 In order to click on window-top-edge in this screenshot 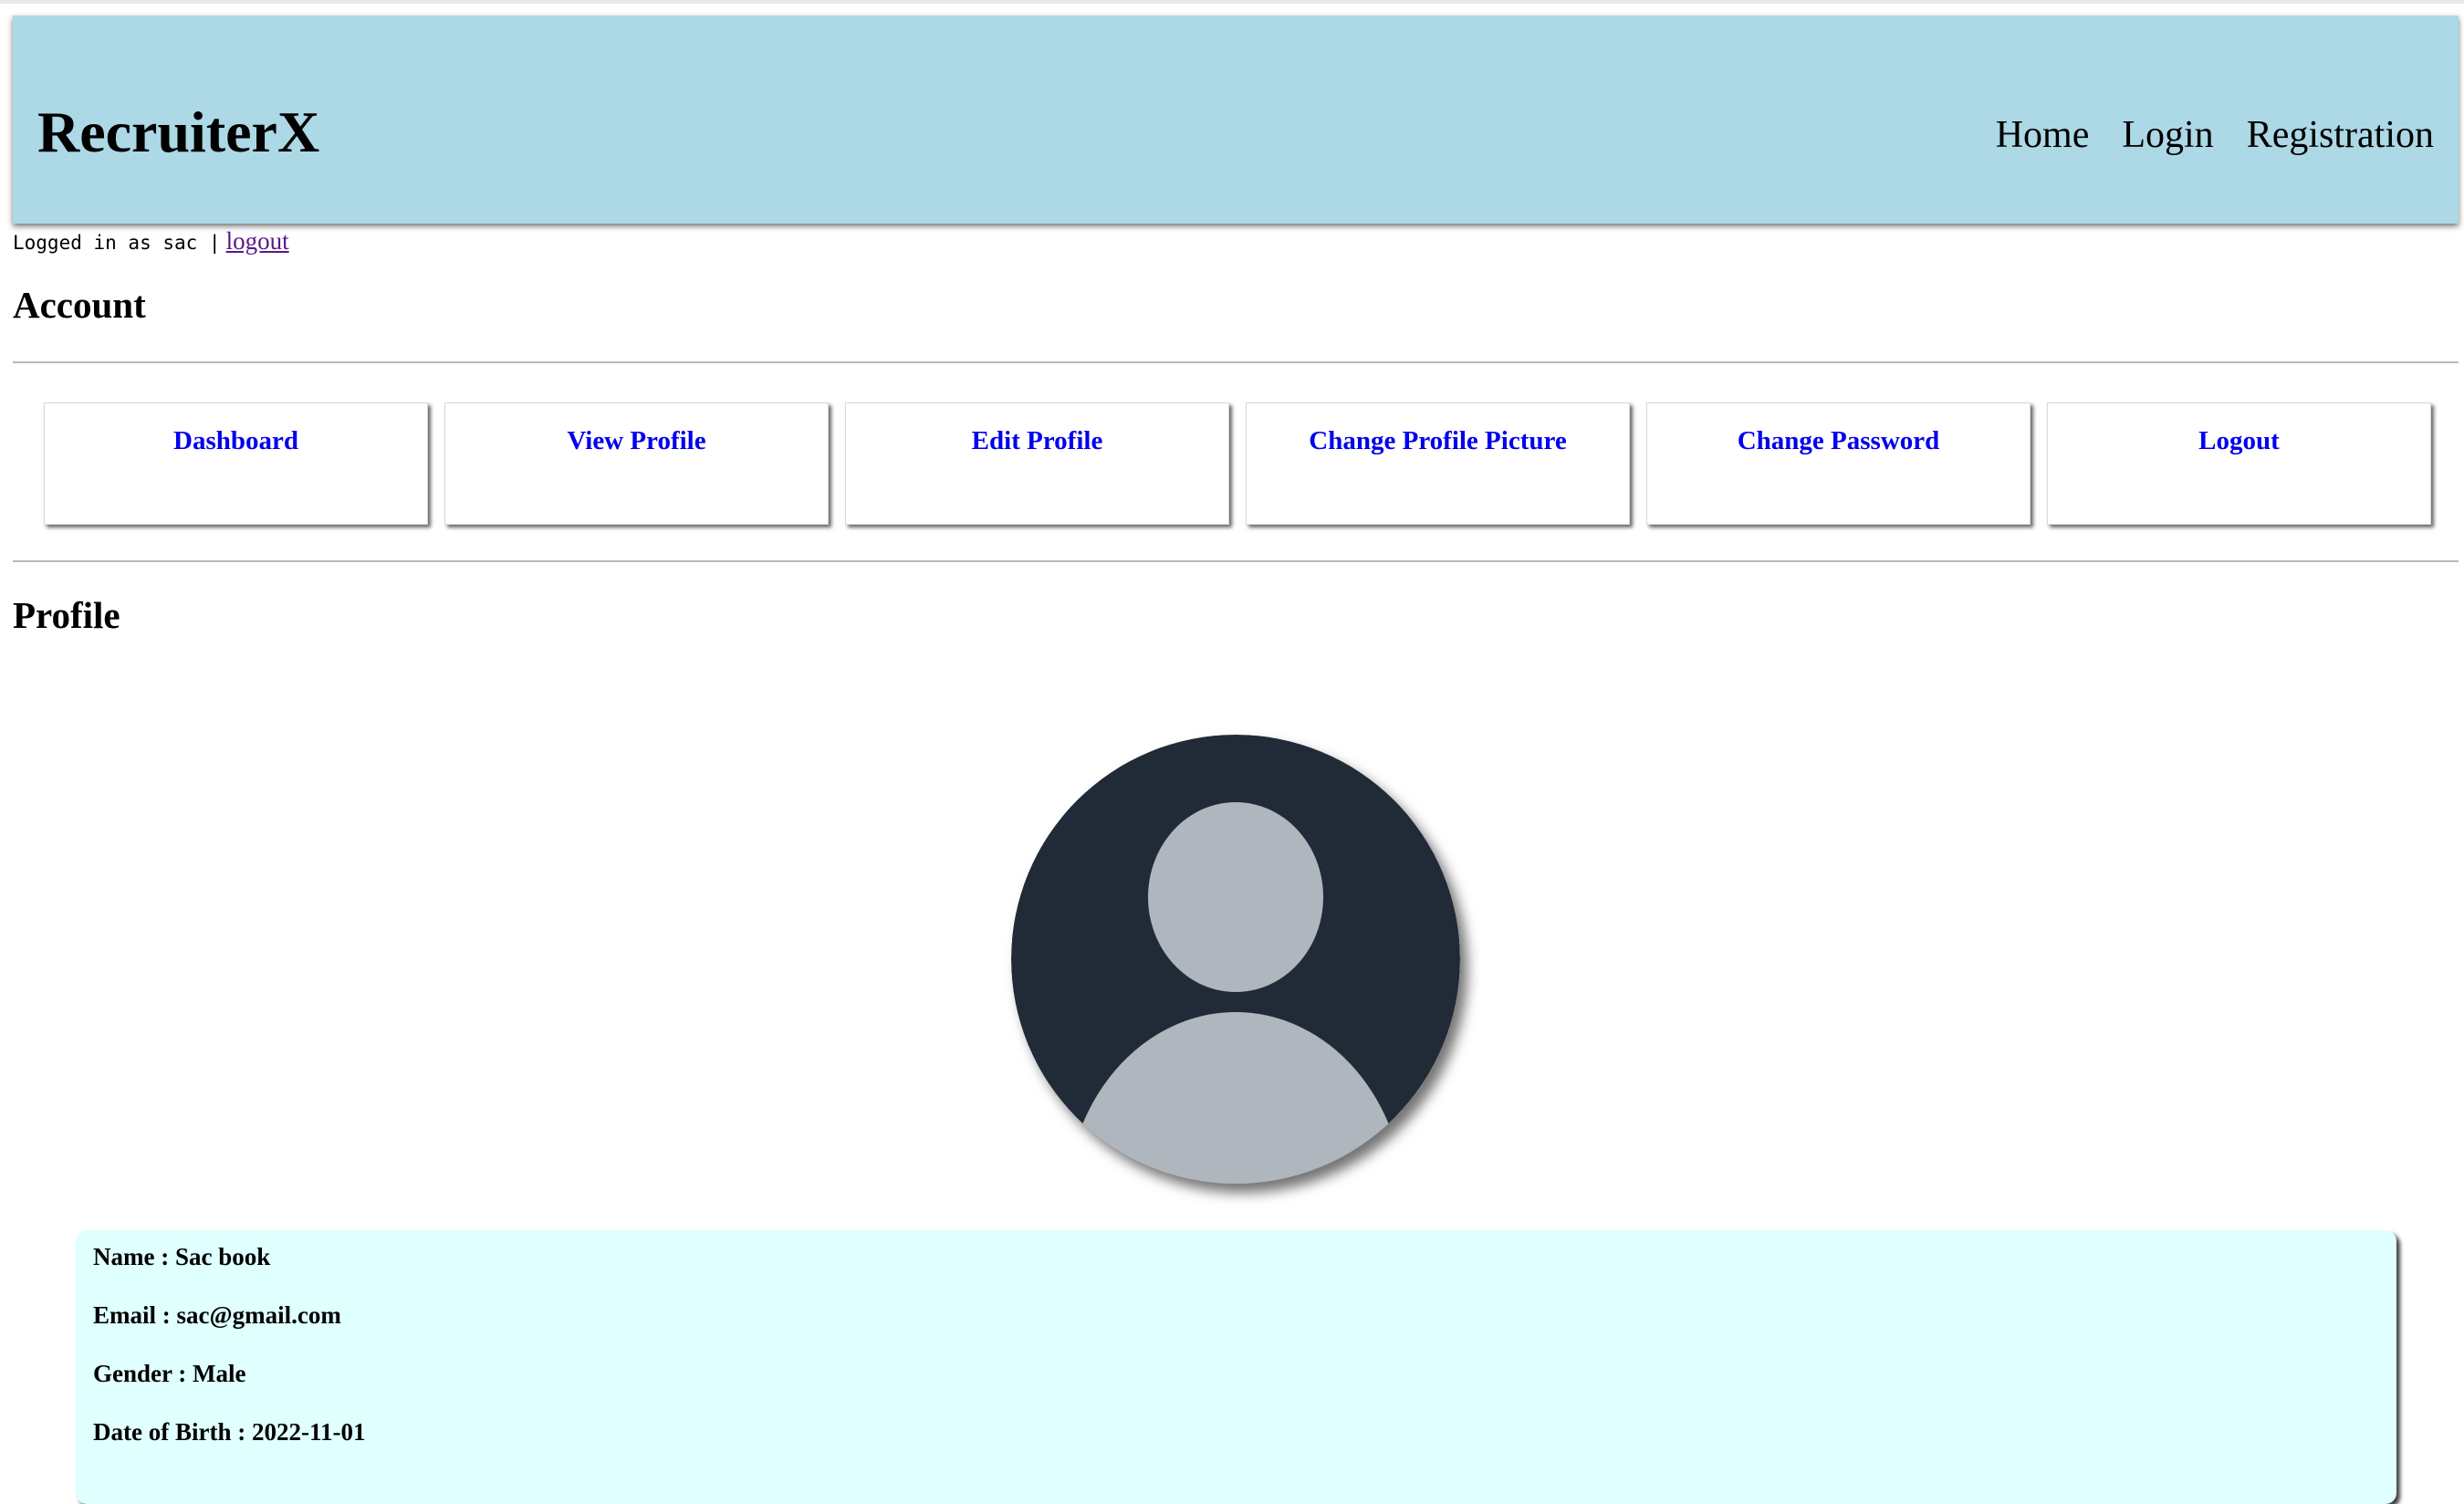, I will do `click(1232, 2)`.